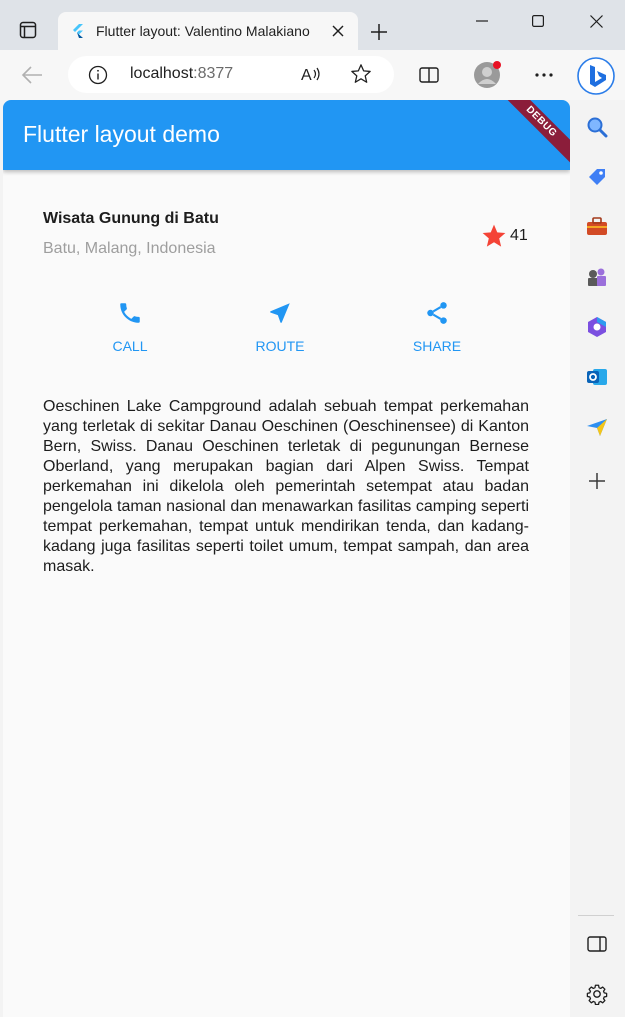  I want to click on call-button: CALL, so click(130, 327).